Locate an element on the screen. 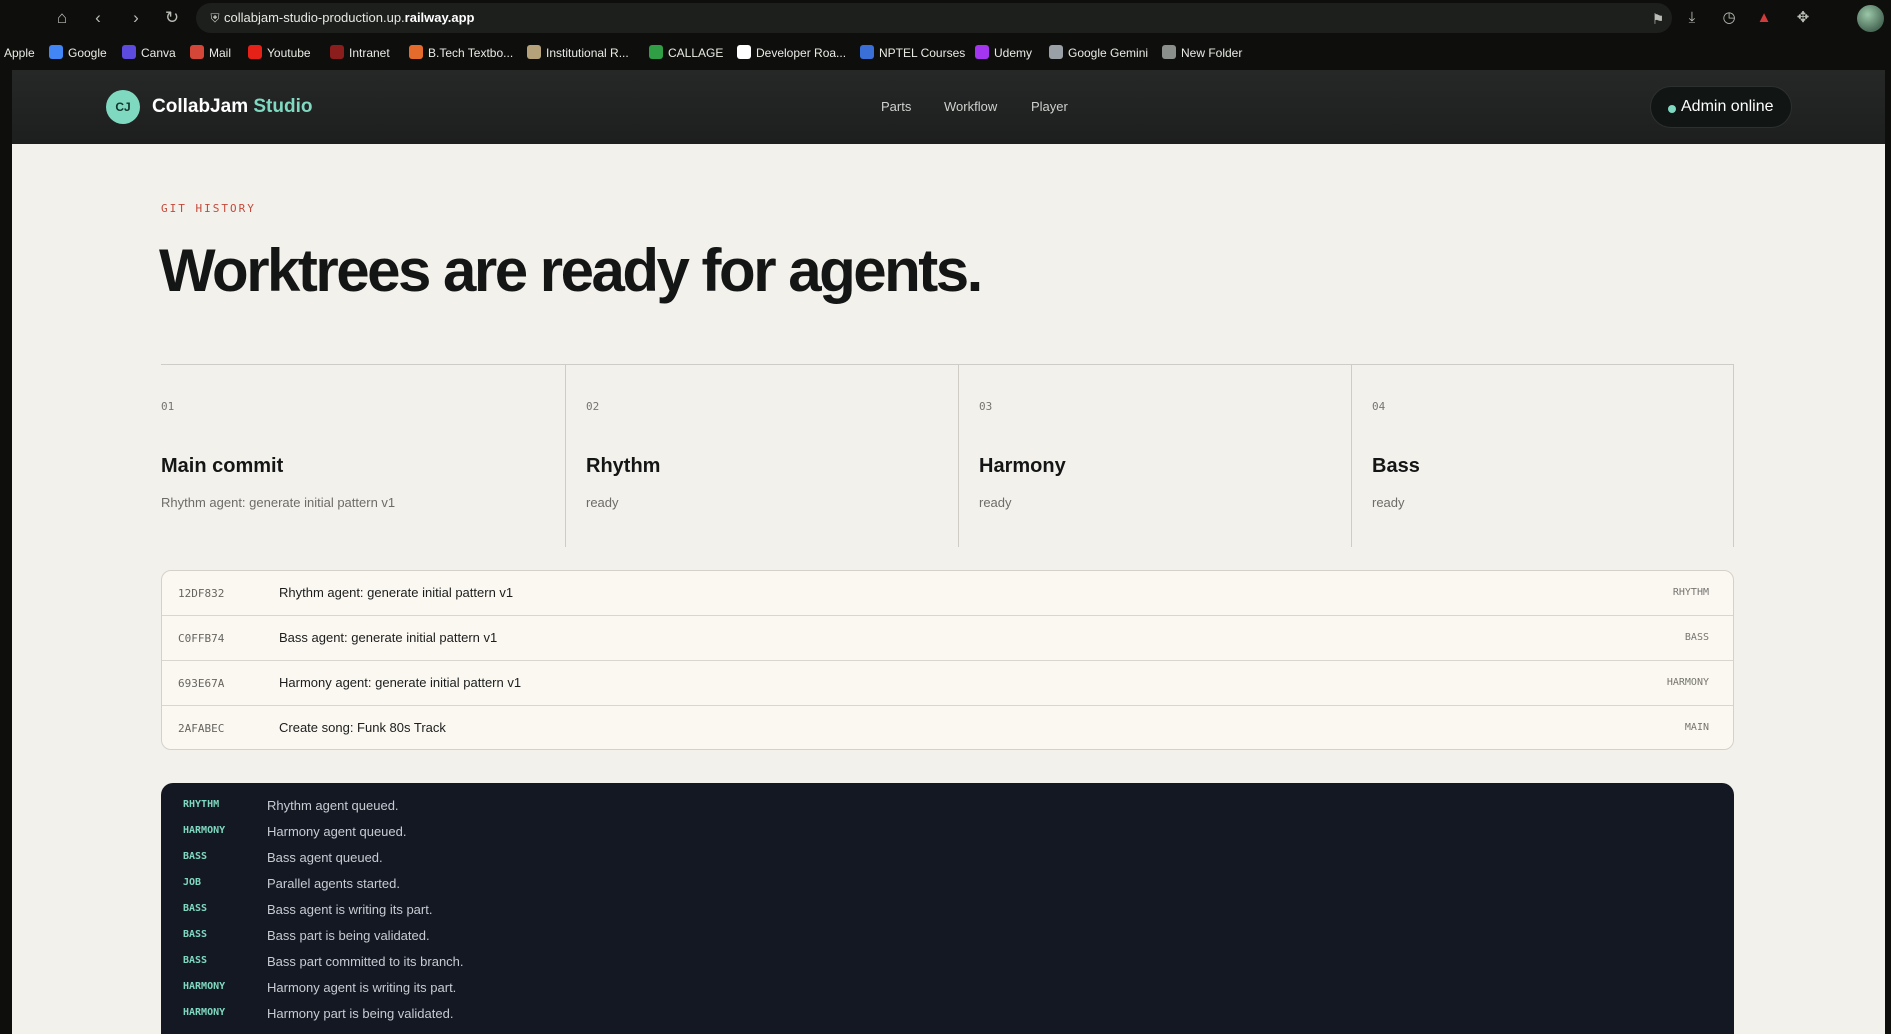 This screenshot has width=1891, height=1034. log-row: BASS Bass agent is writing its part. is located at coordinates (947, 910).